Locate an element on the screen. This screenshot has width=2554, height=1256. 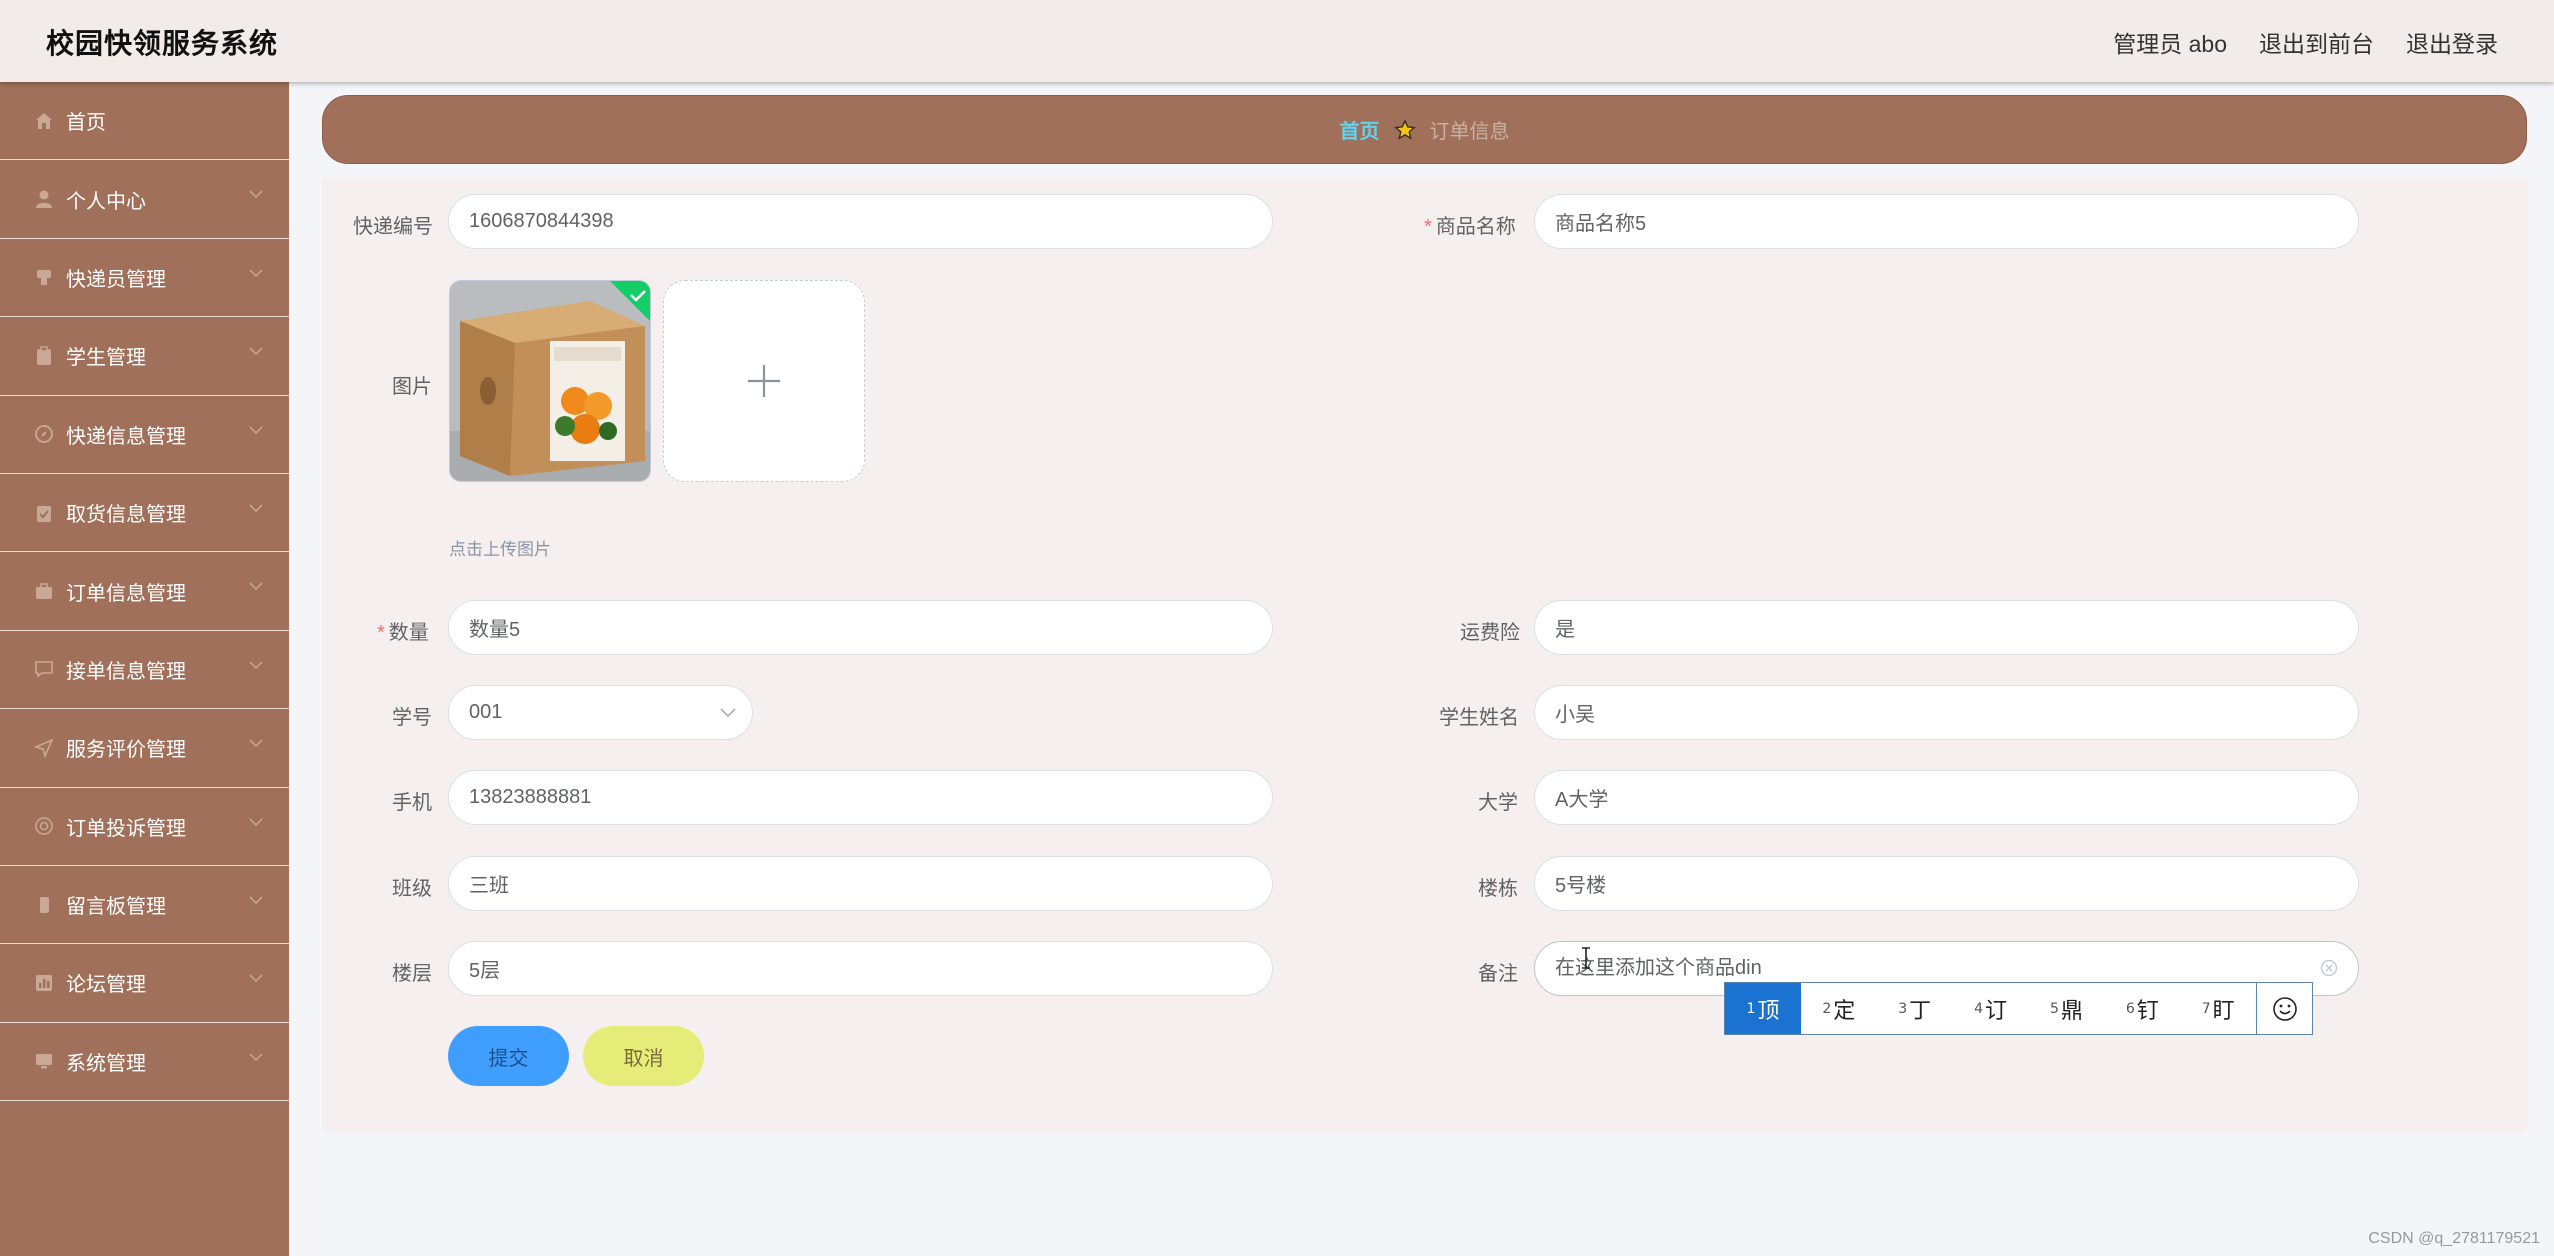
sidebar-item-student: 学生管理 is located at coordinates (144, 356).